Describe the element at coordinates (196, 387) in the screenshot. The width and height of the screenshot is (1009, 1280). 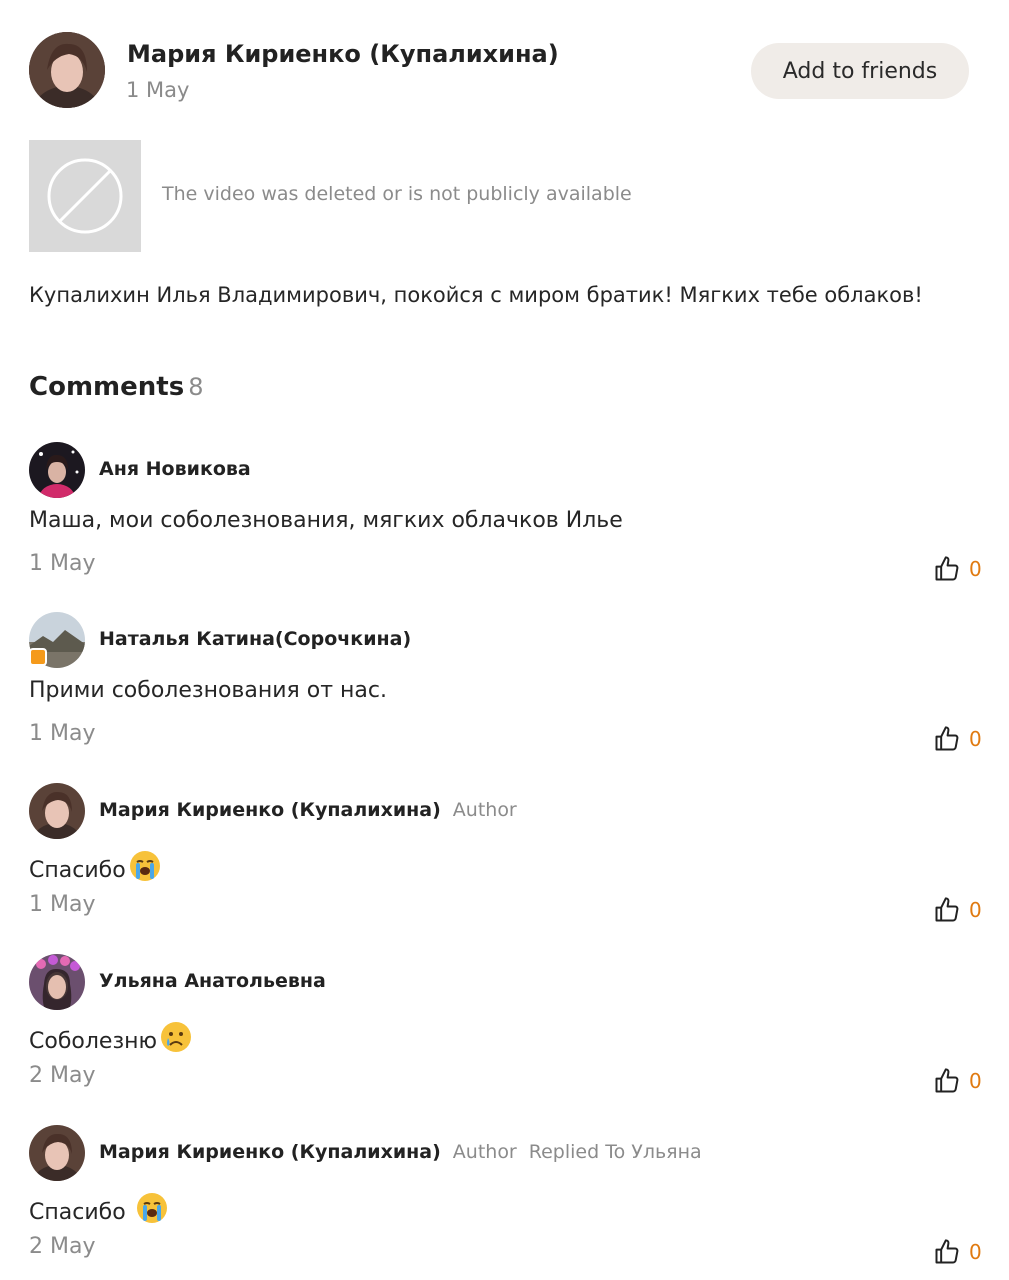
I see `comments-count: 8` at that location.